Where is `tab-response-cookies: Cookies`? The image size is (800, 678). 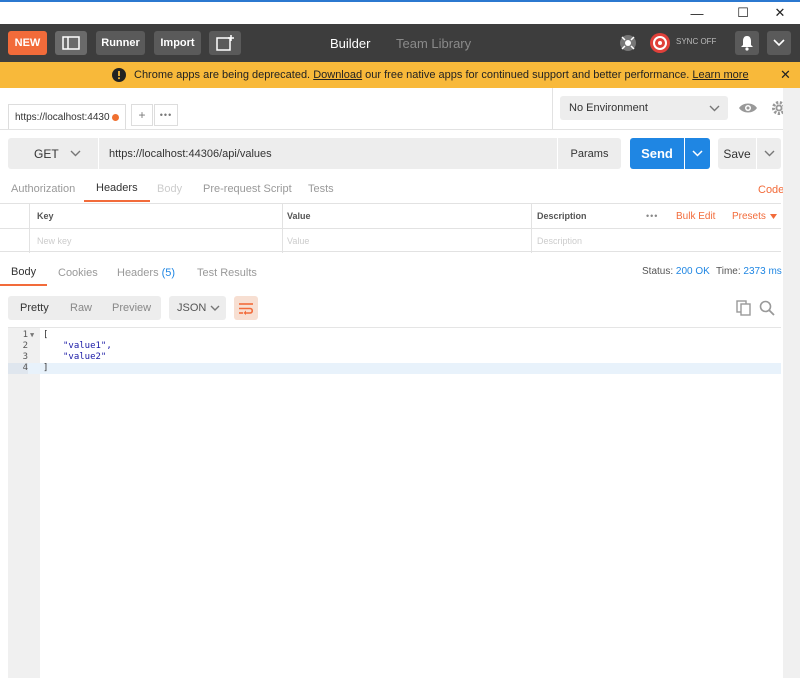 tab-response-cookies: Cookies is located at coordinates (78, 273).